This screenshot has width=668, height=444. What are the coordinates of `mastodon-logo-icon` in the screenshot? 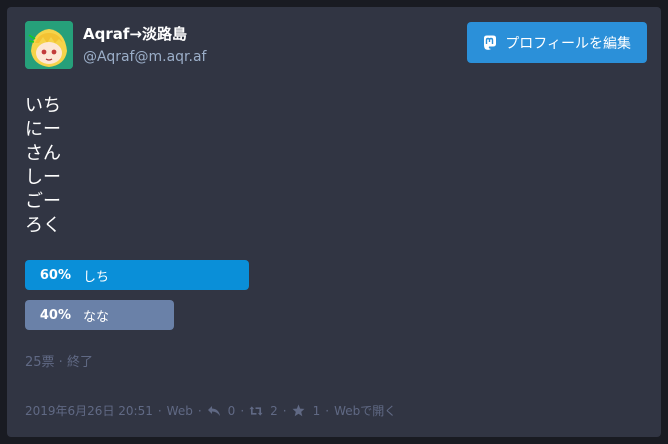 It's located at (490, 43).